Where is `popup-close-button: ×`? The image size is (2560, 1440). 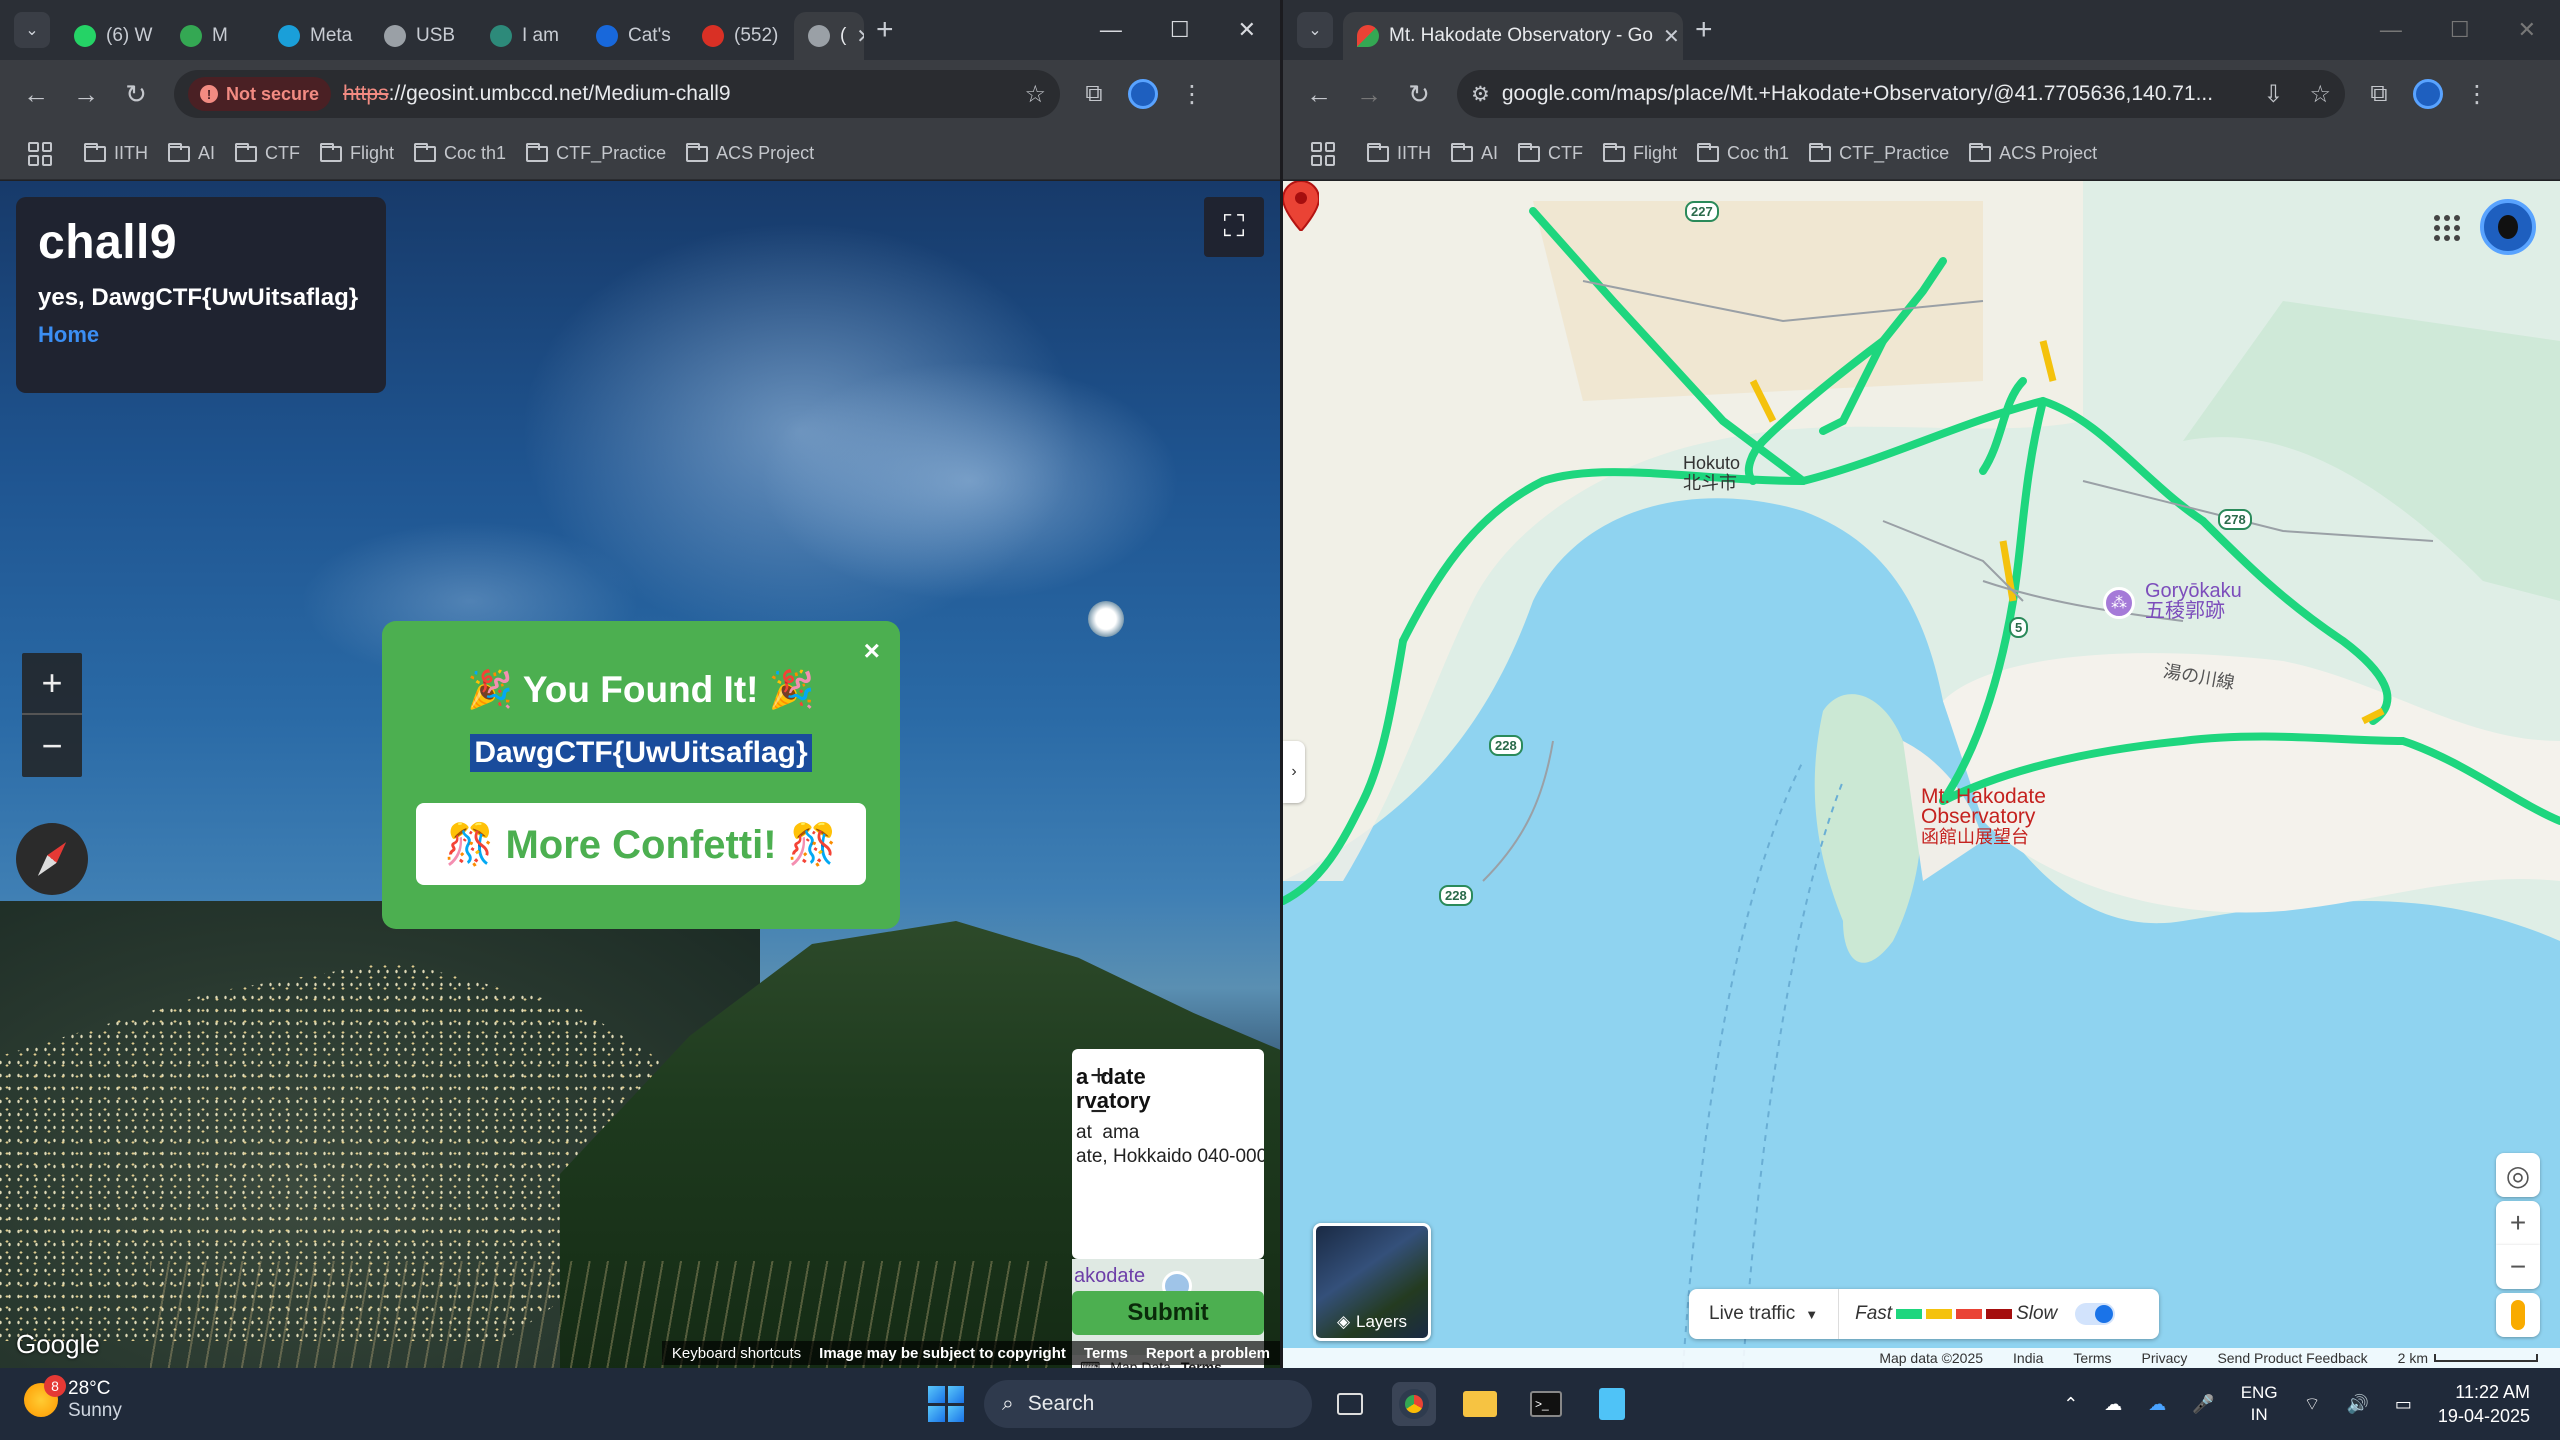 popup-close-button: × is located at coordinates (872, 651).